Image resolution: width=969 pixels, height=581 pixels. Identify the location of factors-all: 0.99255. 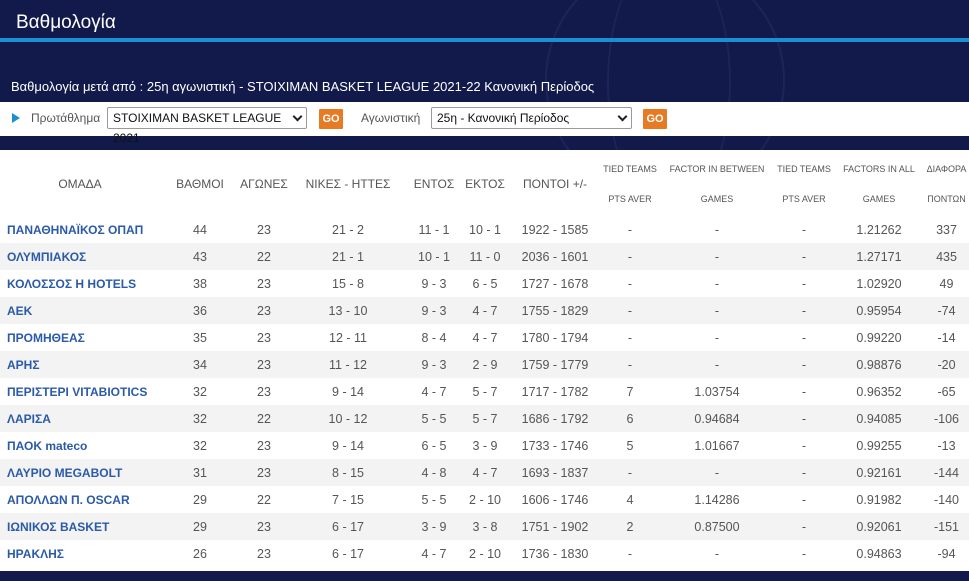
(879, 445).